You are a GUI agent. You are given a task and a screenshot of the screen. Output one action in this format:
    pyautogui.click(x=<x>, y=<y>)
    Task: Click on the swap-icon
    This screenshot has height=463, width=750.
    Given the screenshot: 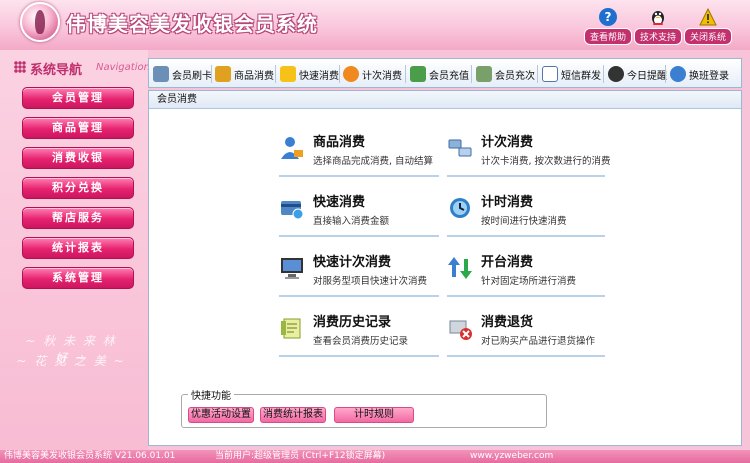 What is the action you would take?
    pyautogui.click(x=678, y=74)
    